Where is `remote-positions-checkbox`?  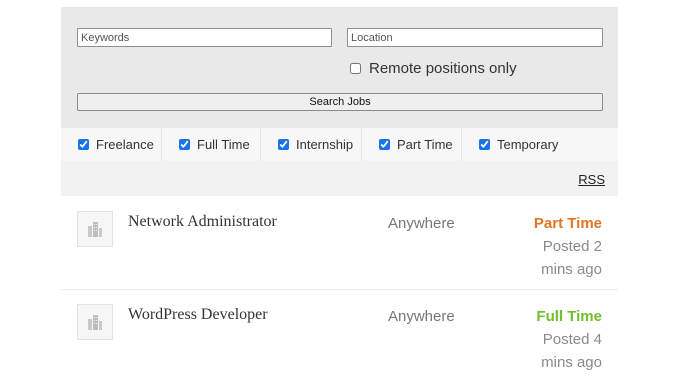
remote-positions-checkbox is located at coordinates (355, 68).